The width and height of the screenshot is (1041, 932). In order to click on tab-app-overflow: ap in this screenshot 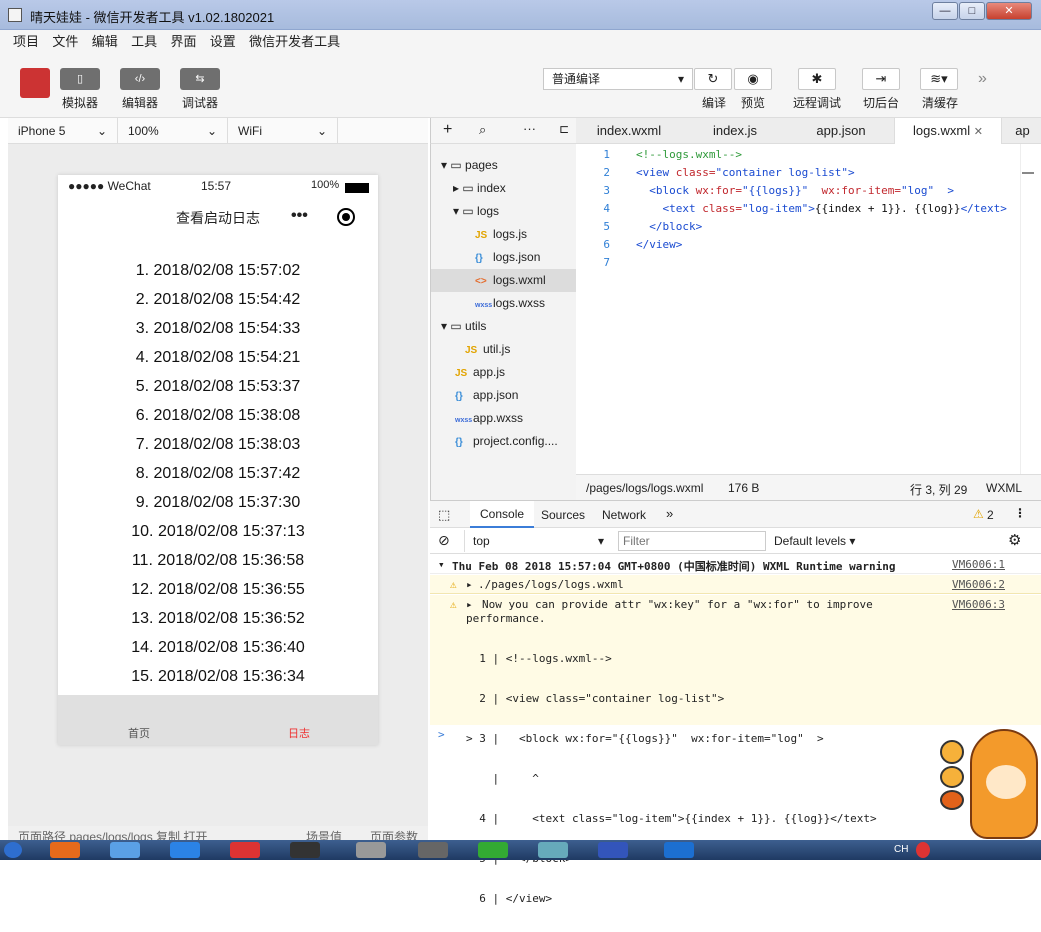, I will do `click(1022, 131)`.